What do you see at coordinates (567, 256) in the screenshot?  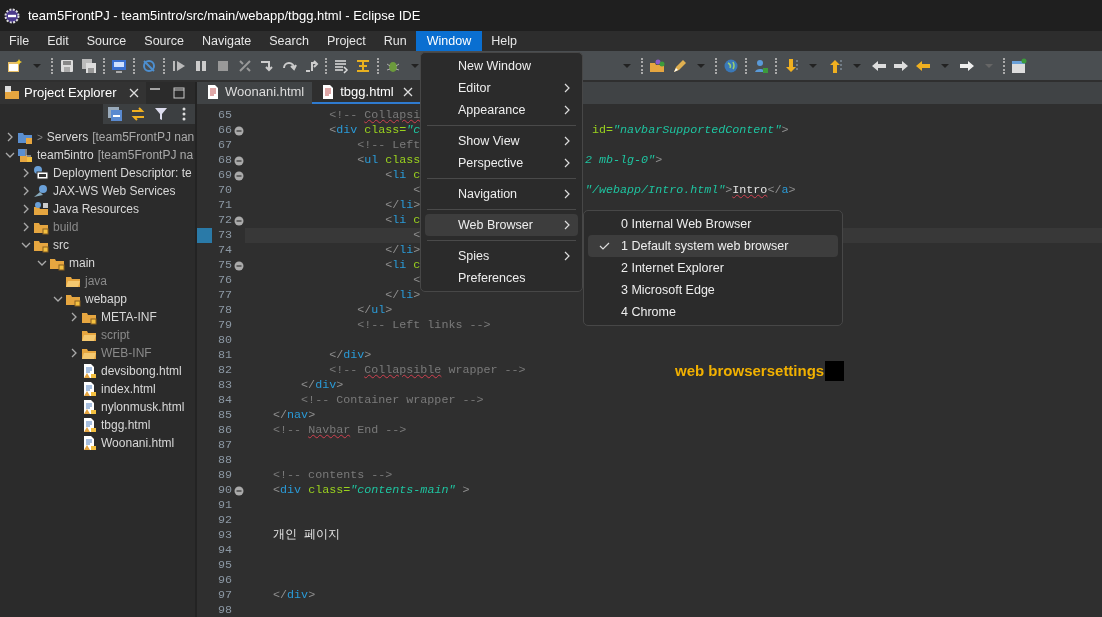 I see `chevron-icon` at bounding box center [567, 256].